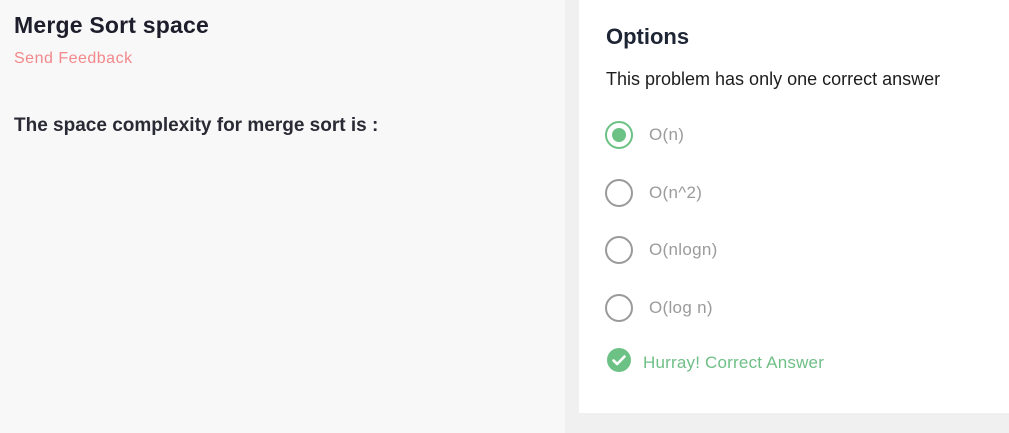 This screenshot has height=433, width=1009. What do you see at coordinates (667, 134) in the screenshot?
I see `option-label: O(n)` at bounding box center [667, 134].